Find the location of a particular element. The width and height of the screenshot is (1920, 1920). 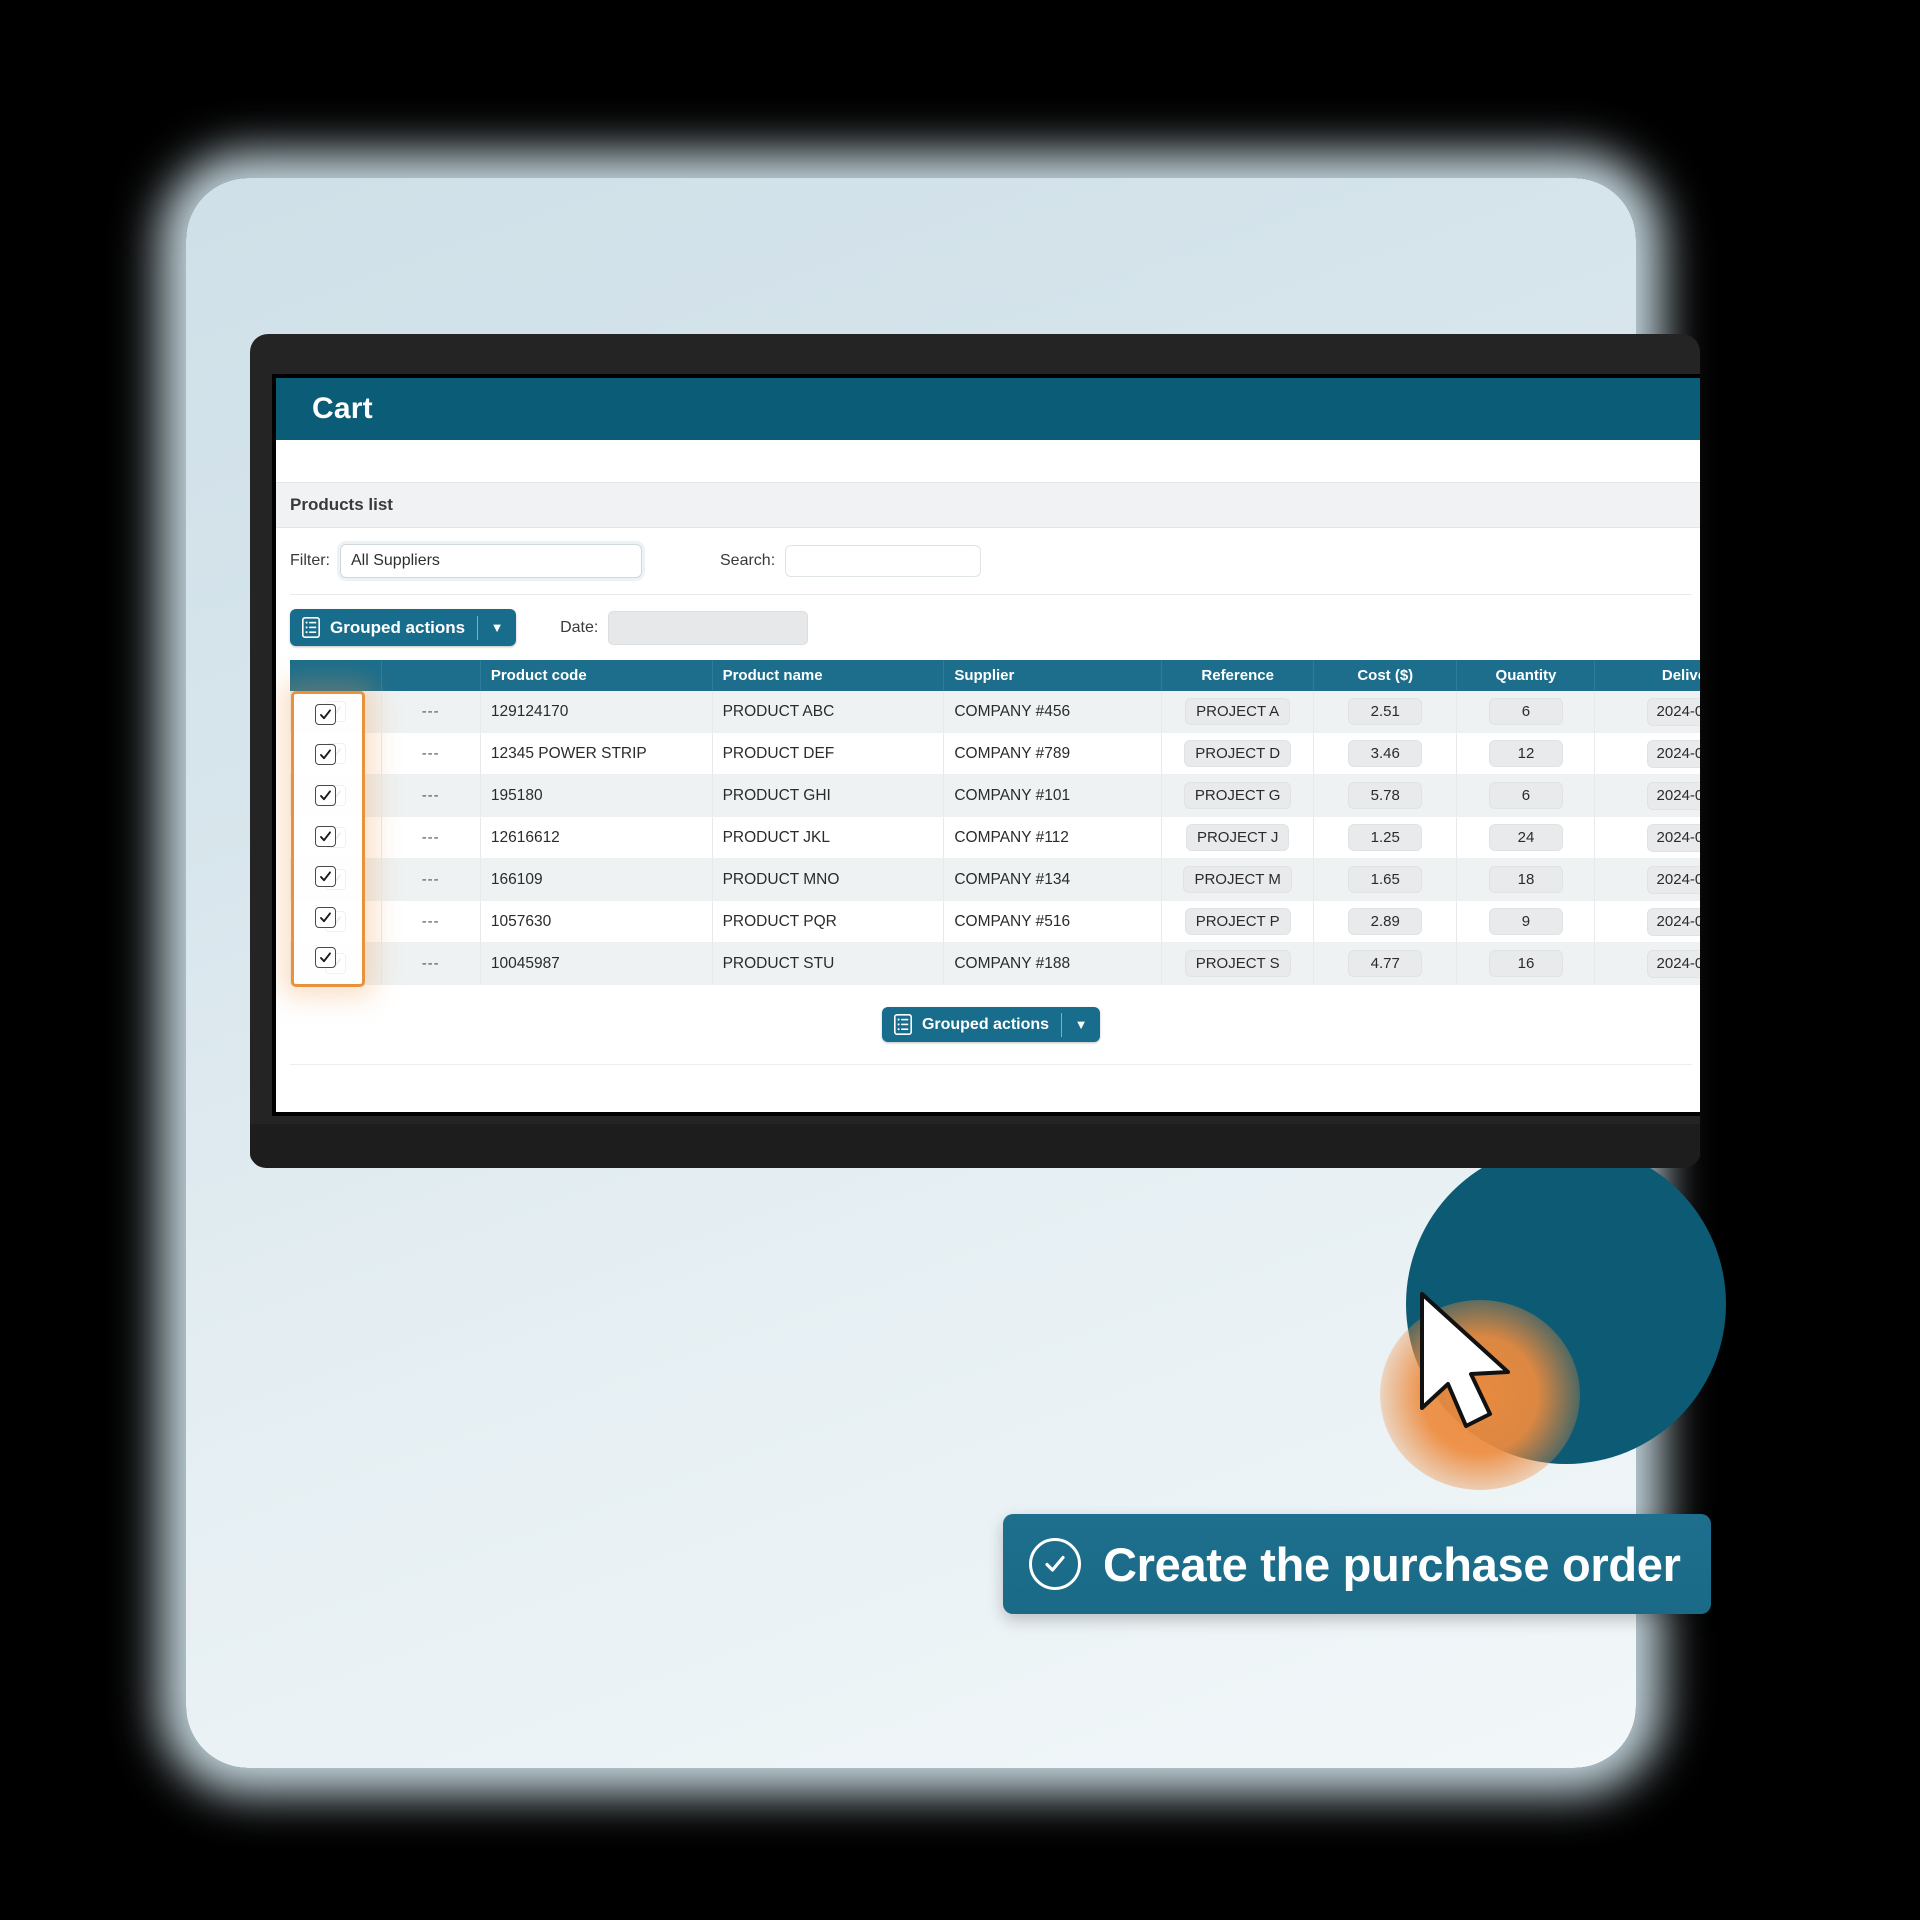

cell-quantity: 12 is located at coordinates (1526, 753).